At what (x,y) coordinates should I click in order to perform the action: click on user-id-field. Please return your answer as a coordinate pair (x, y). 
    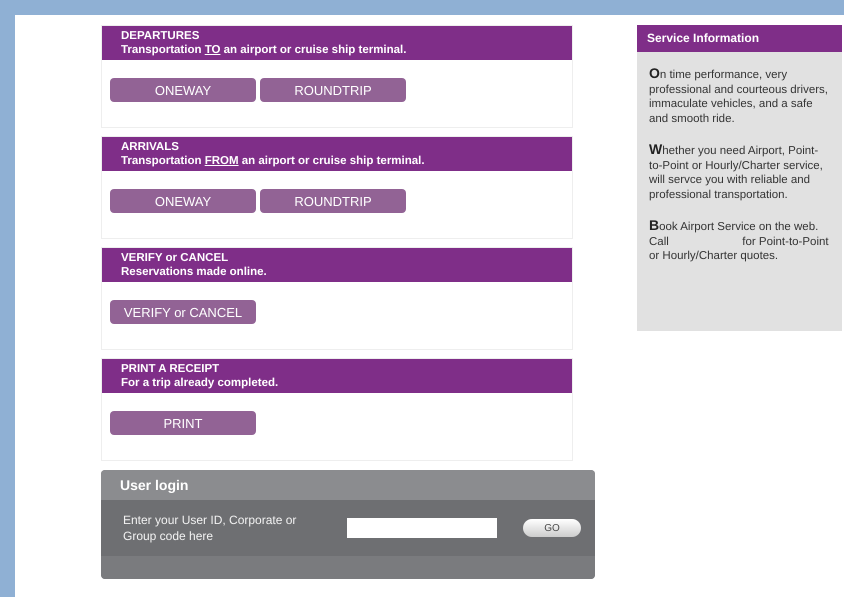
    Looking at the image, I should click on (422, 528).